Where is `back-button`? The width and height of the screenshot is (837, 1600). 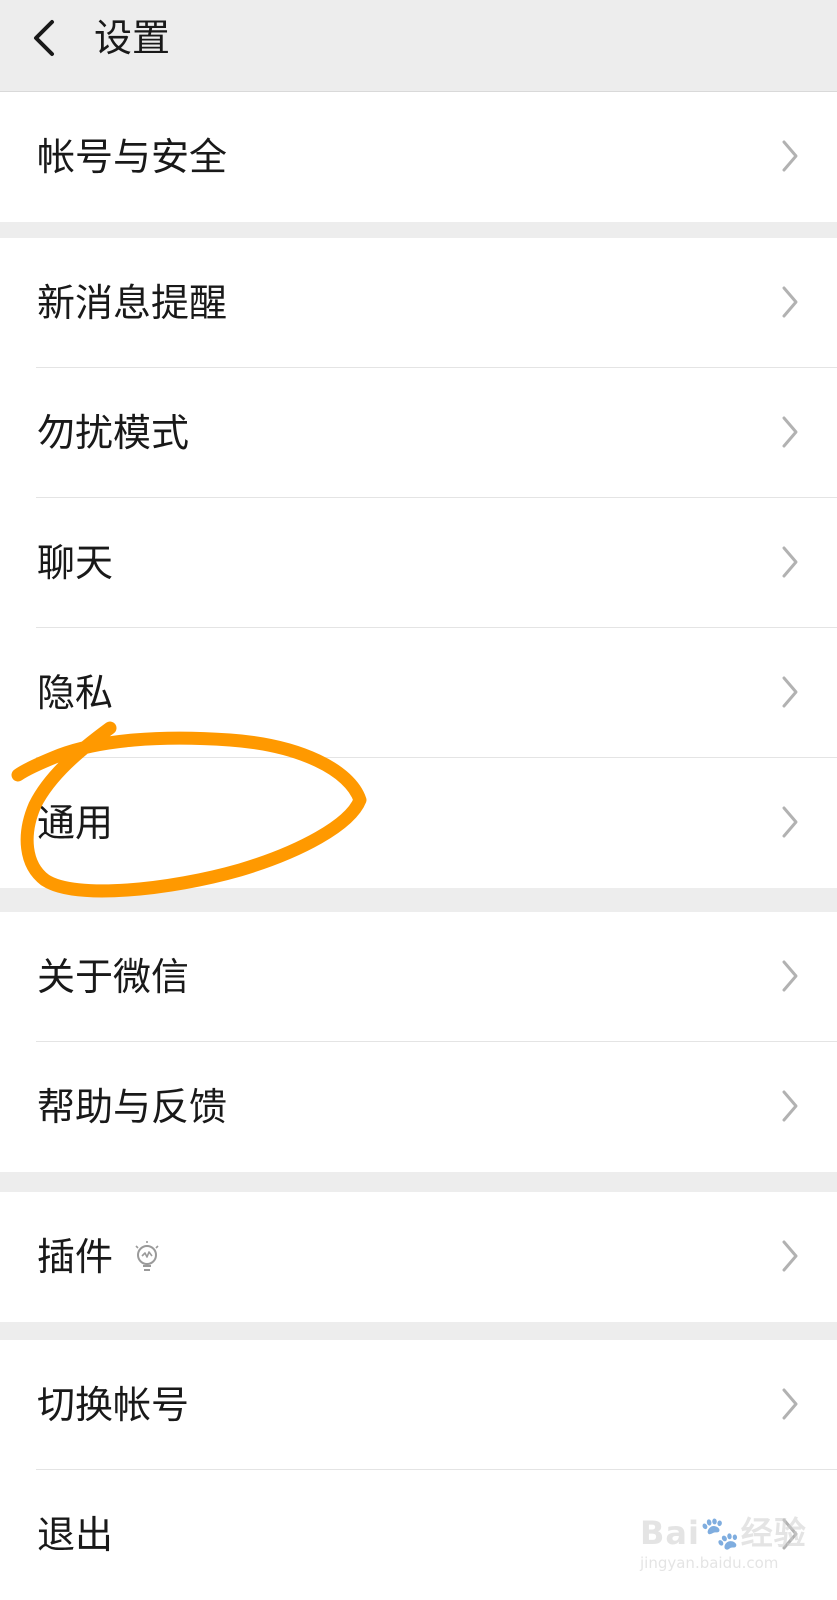
back-button is located at coordinates (46, 38).